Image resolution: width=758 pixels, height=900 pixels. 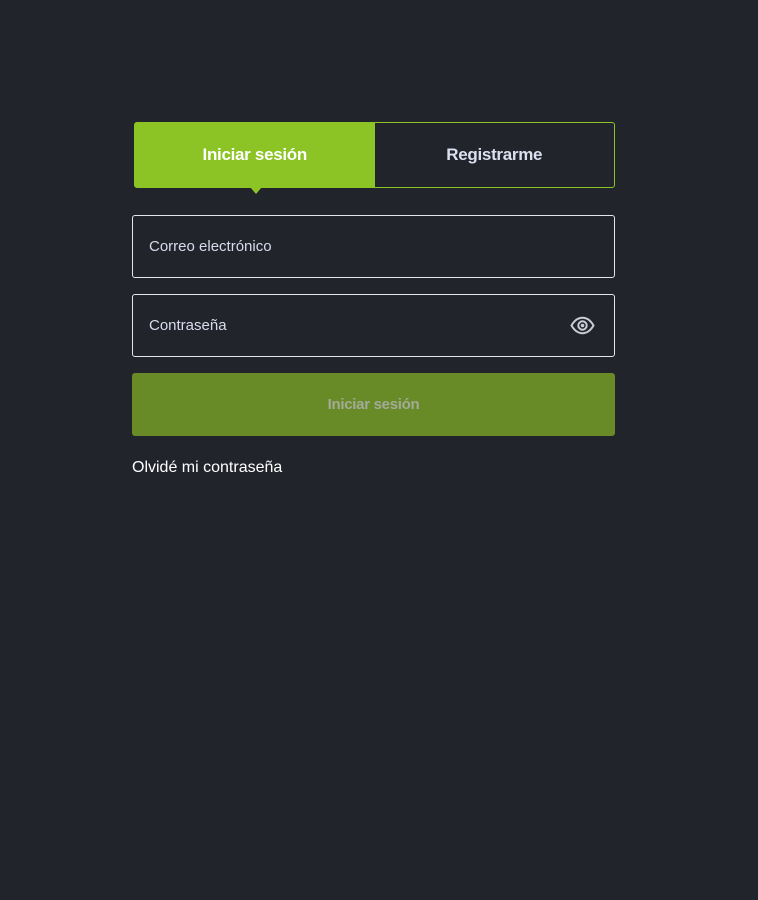 I want to click on auth-tabs: Iniciar sesión Registrarme, so click(x=374, y=158).